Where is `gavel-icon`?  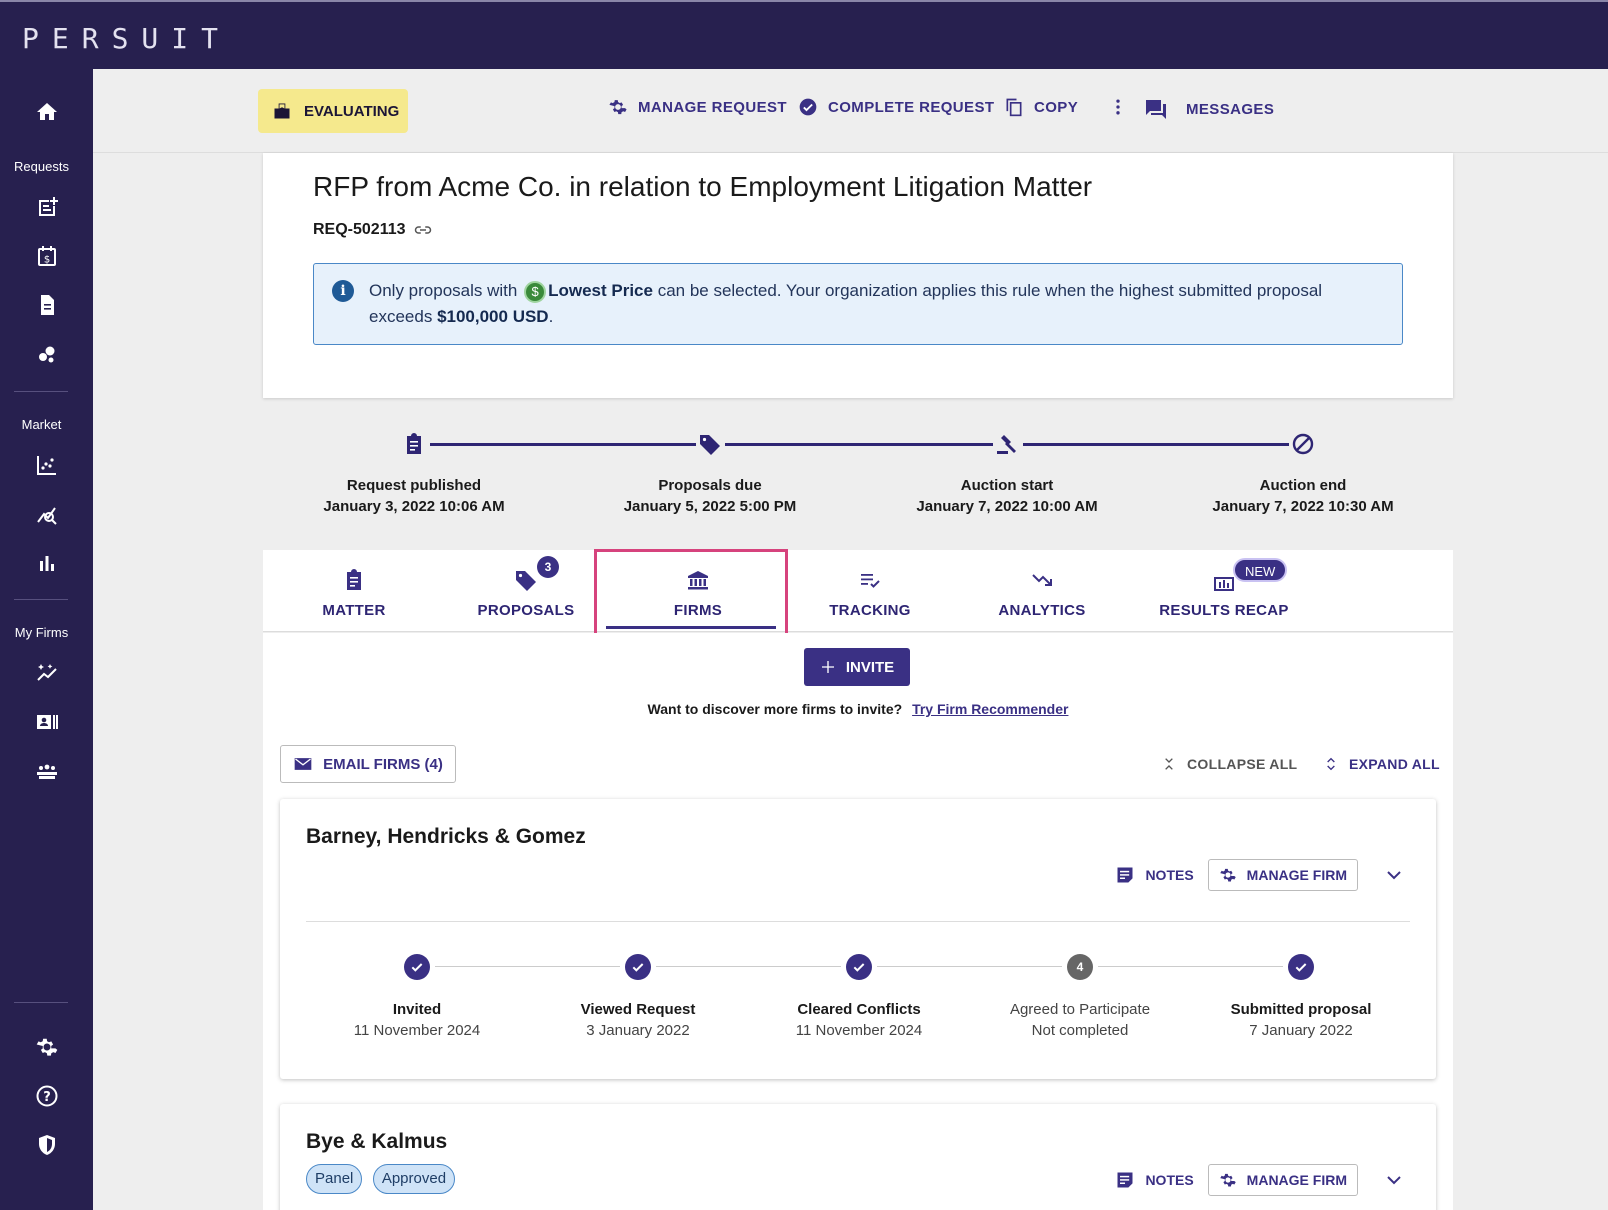
gavel-icon is located at coordinates (1007, 444).